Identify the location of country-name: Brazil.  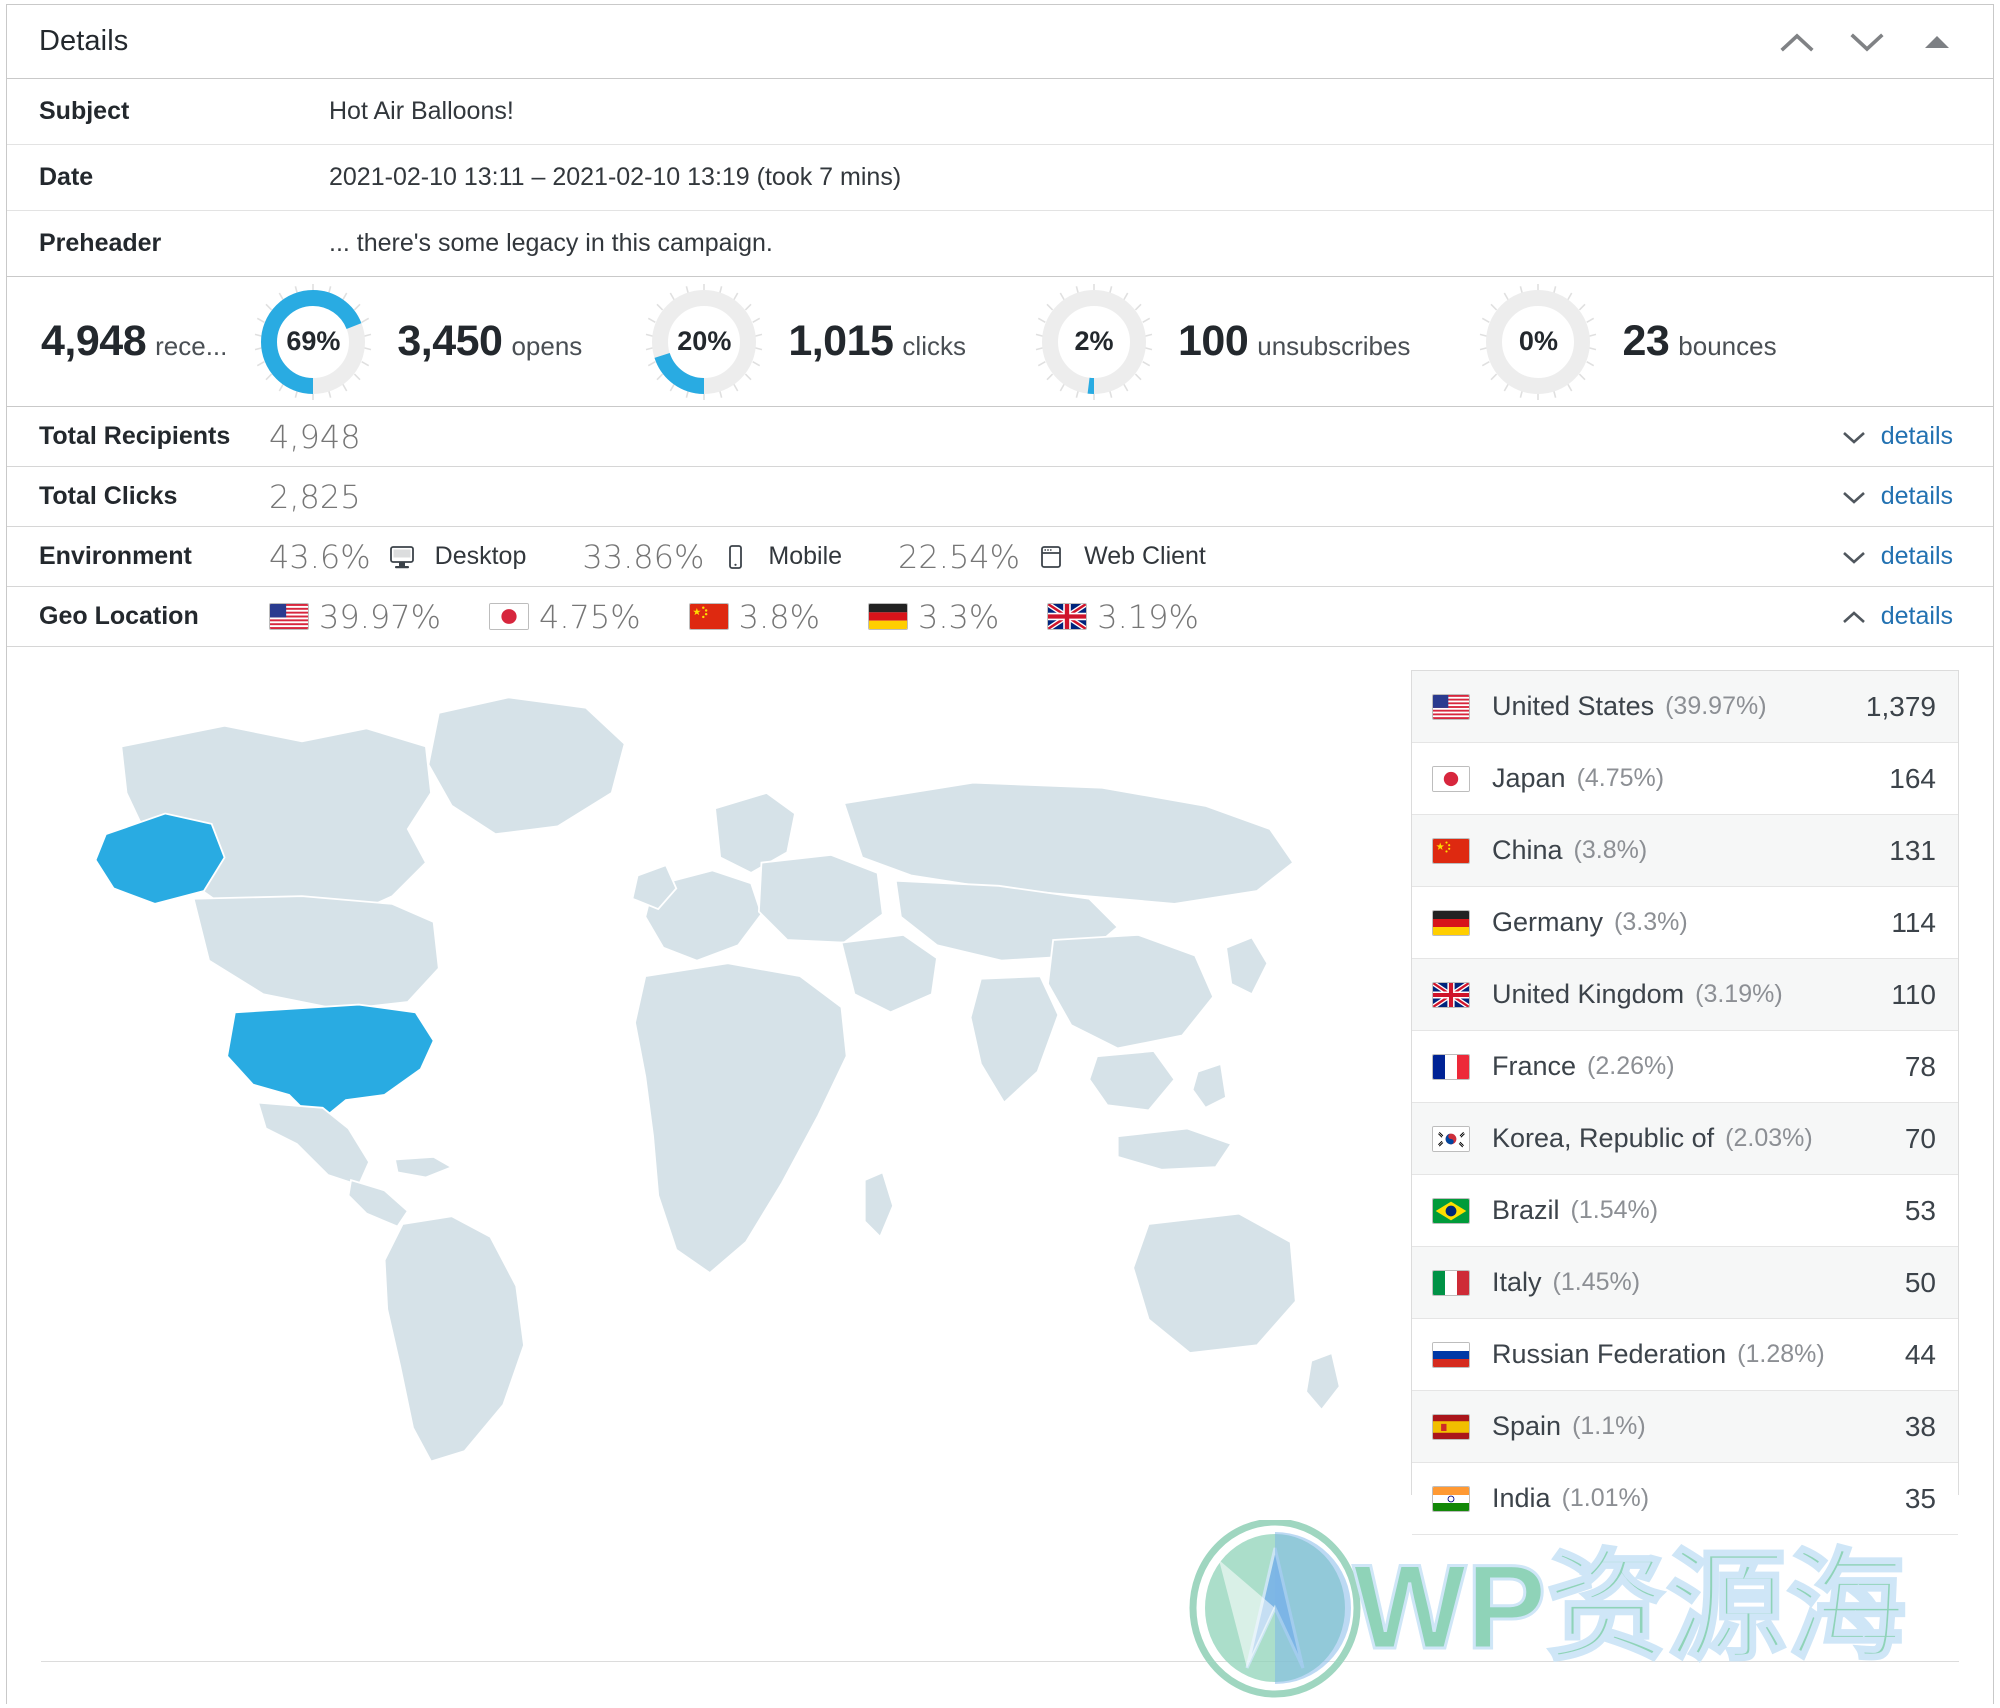
(1526, 1210).